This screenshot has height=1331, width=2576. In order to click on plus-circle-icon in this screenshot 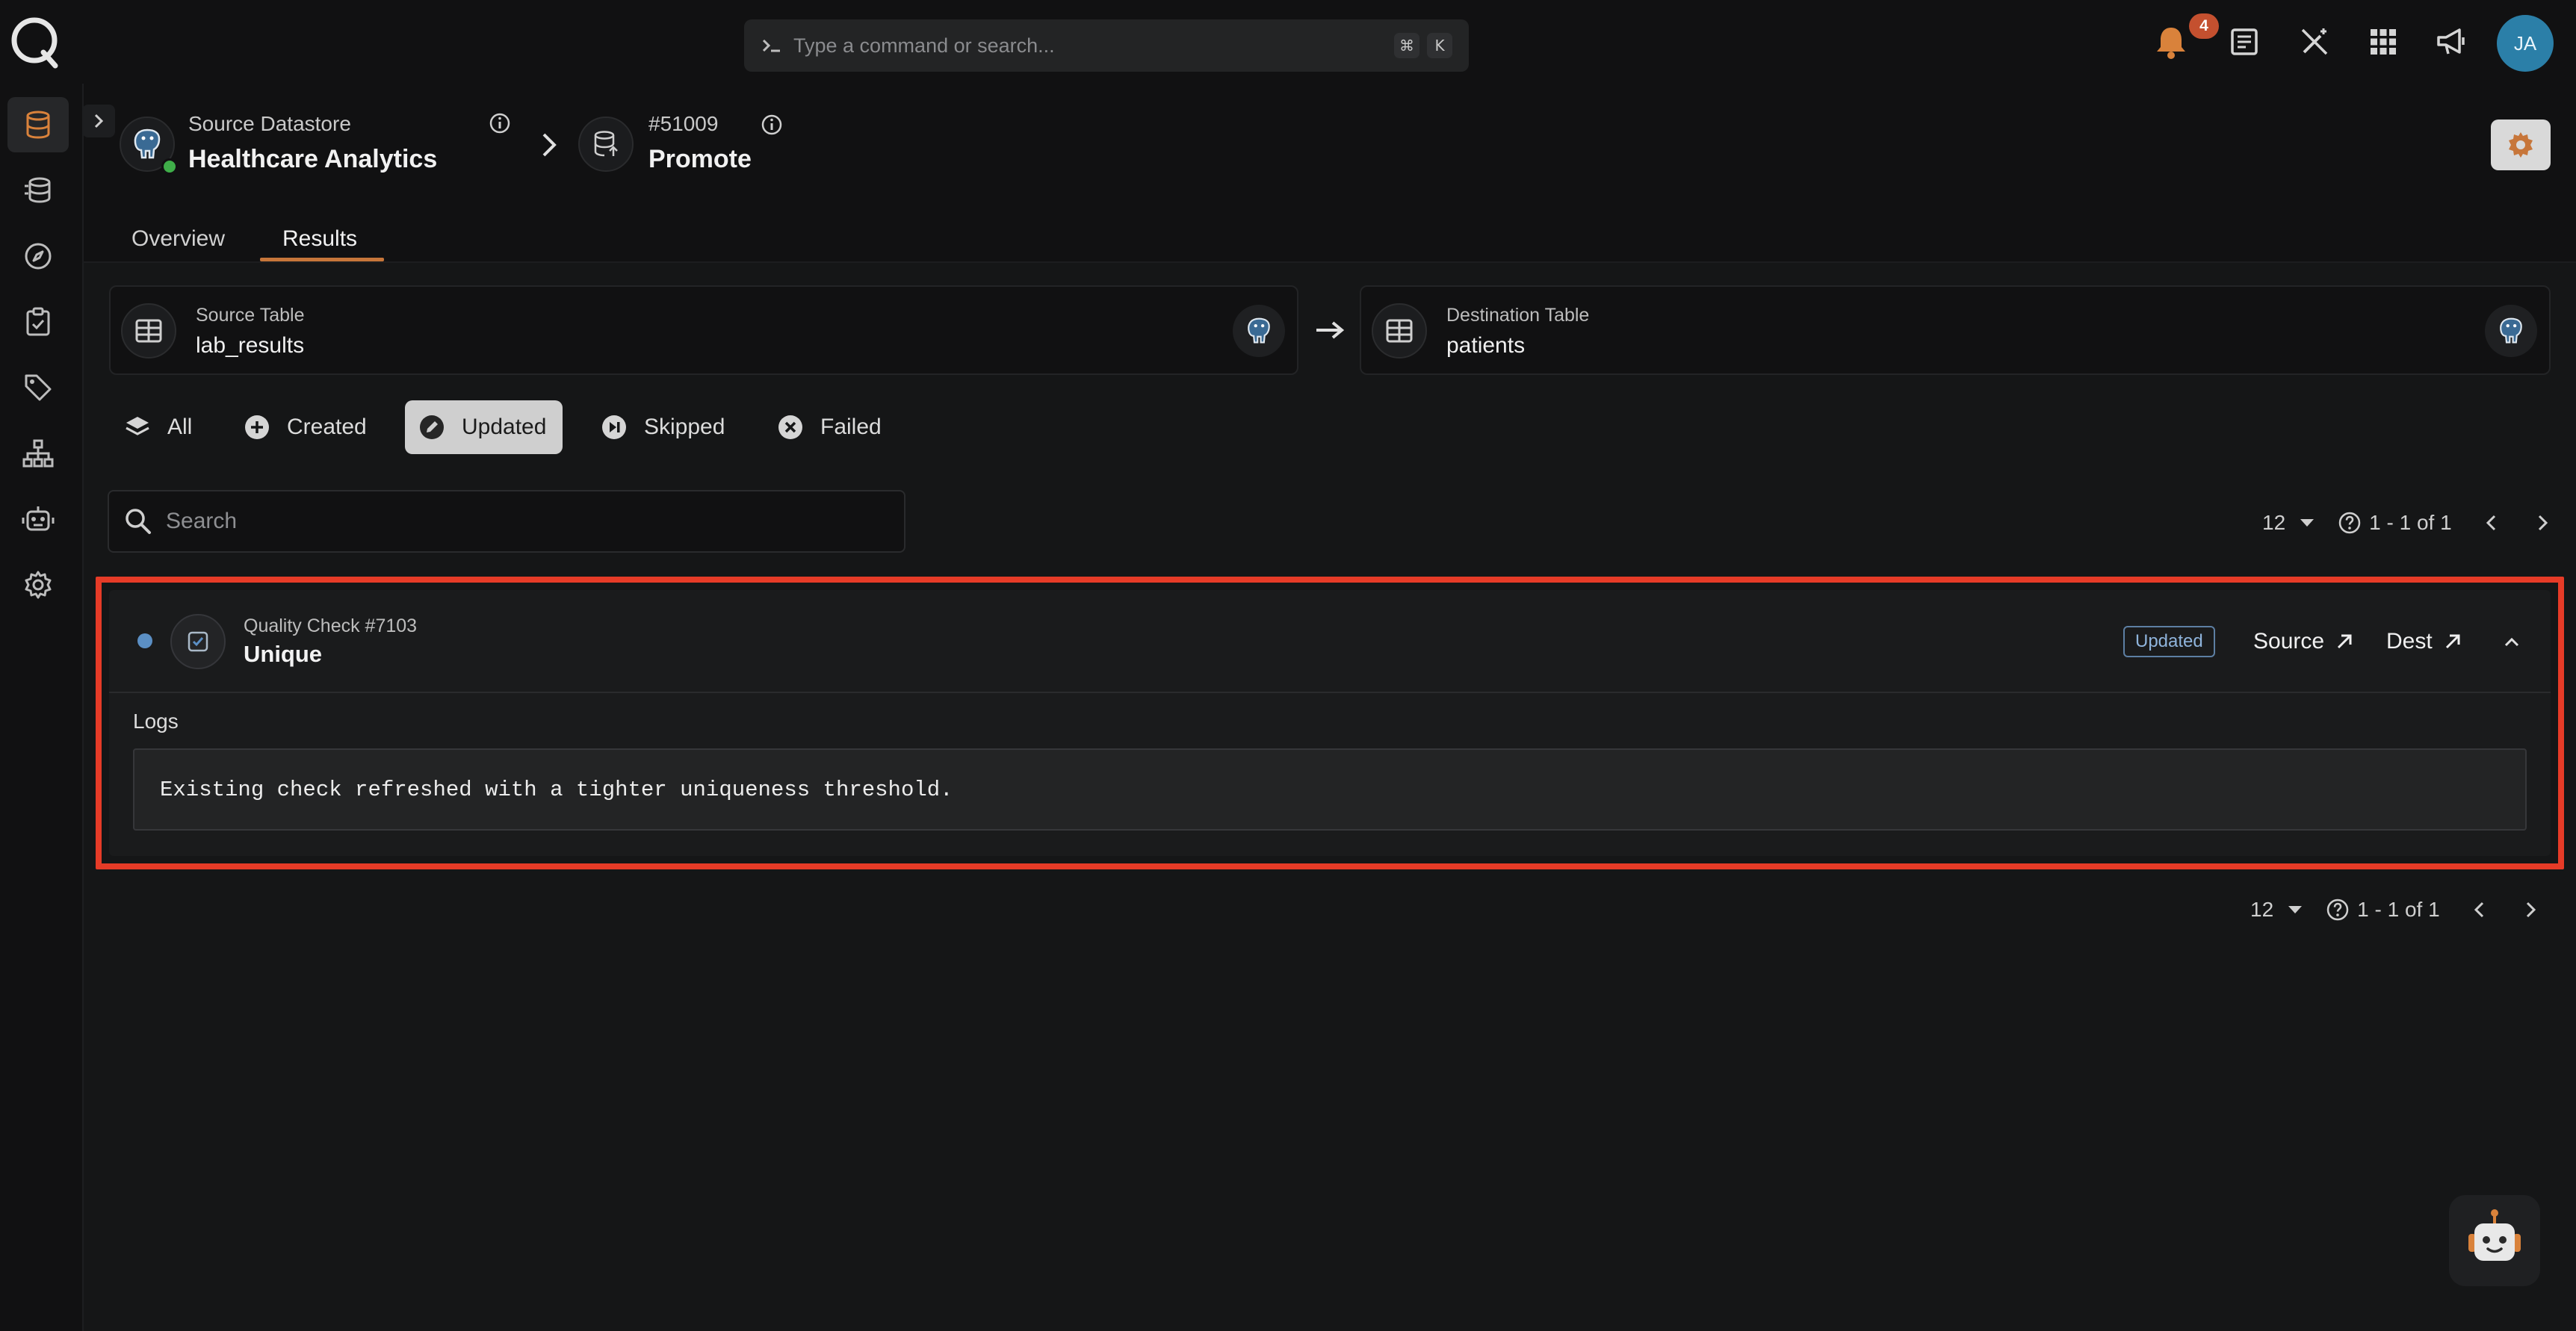, I will do `click(257, 427)`.